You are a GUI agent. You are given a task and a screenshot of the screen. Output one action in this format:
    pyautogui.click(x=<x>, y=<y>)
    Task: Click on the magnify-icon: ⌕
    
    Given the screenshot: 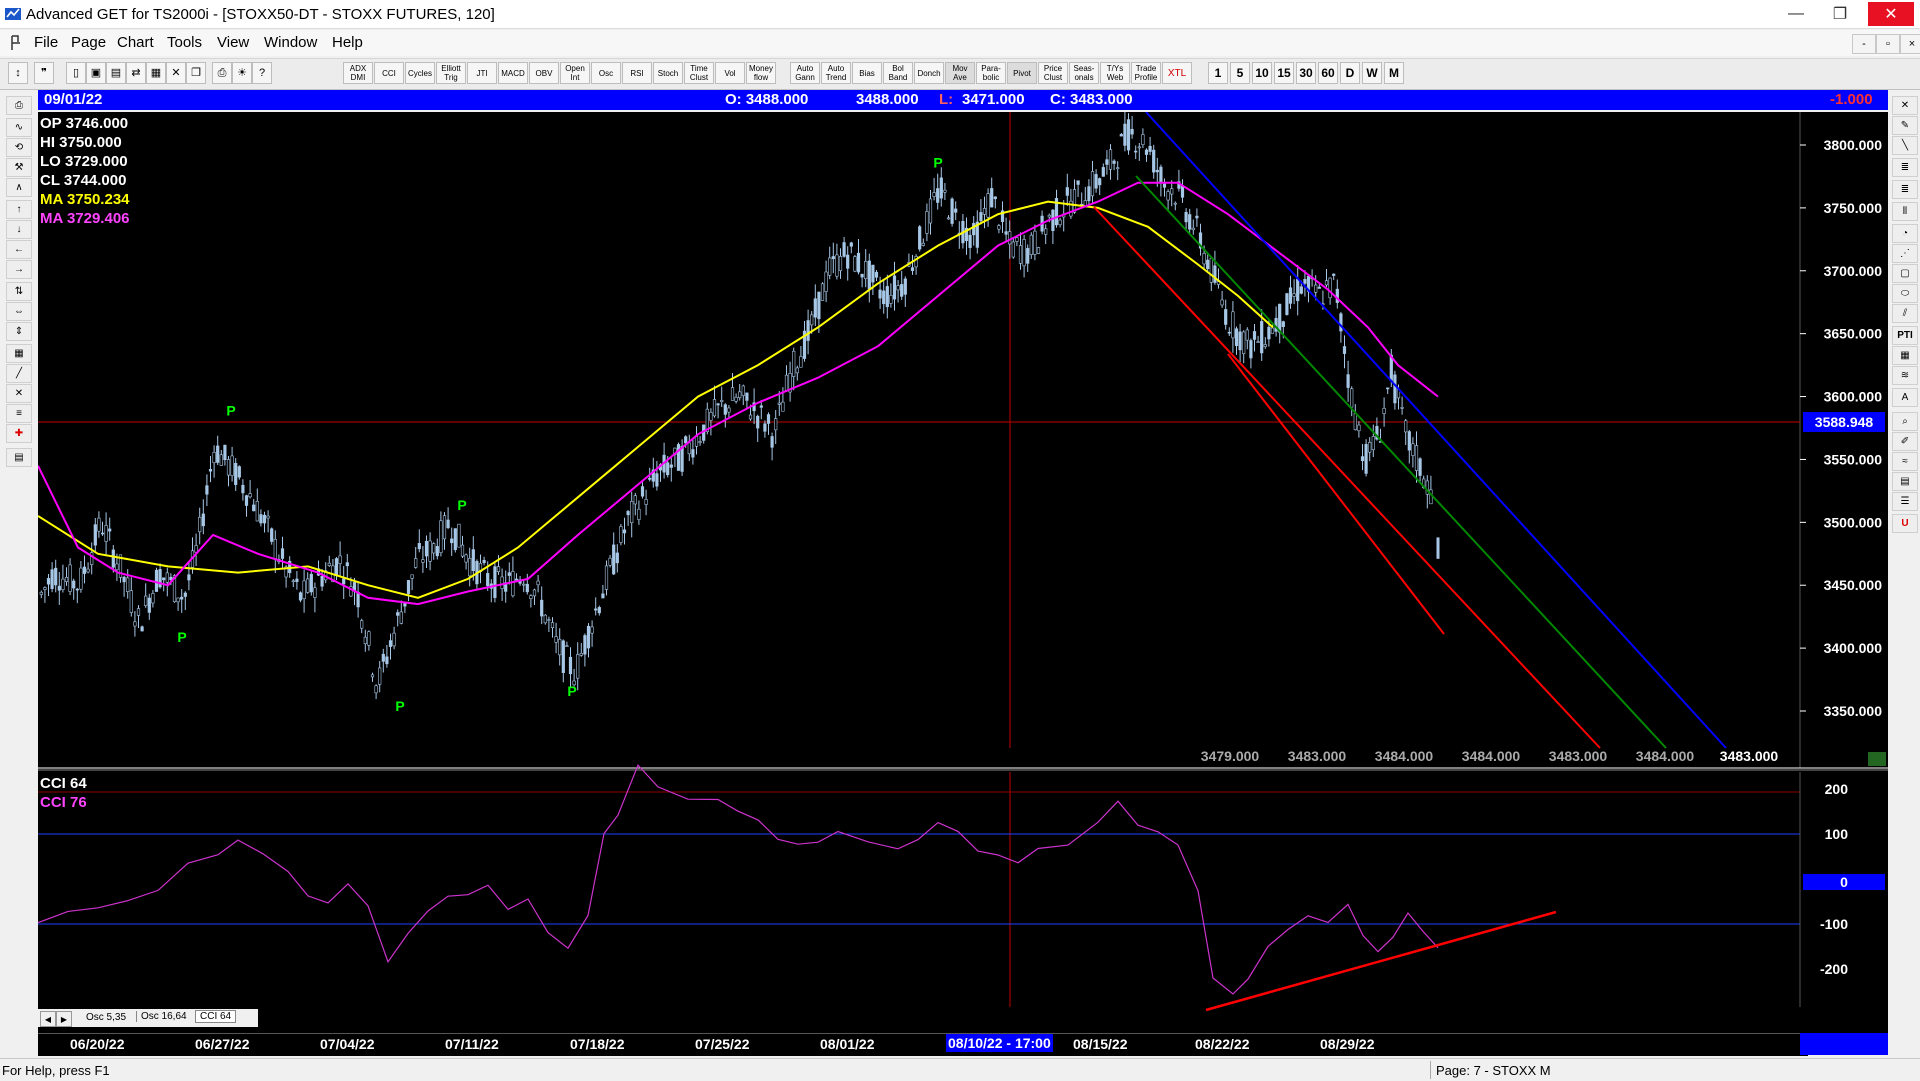 What is the action you would take?
    pyautogui.click(x=1905, y=421)
    